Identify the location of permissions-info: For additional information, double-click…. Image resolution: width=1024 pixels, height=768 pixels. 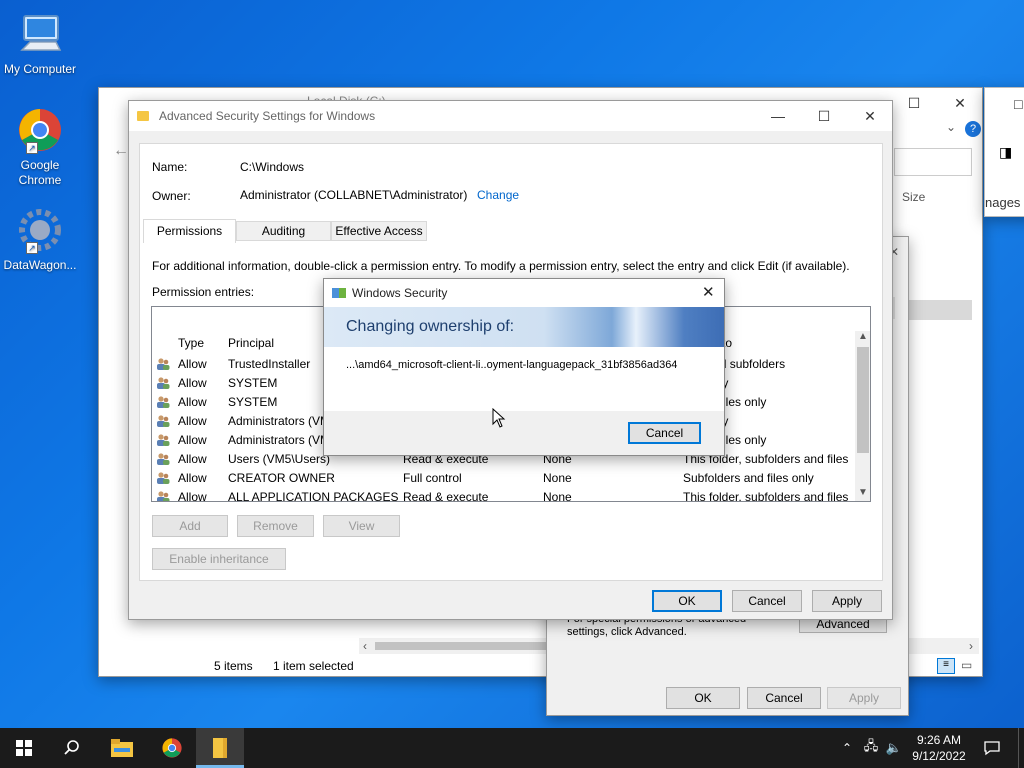
(501, 266).